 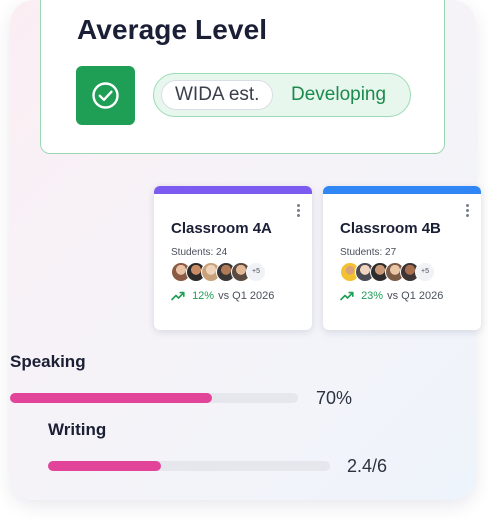 I want to click on classroom-name: Classroom 4B, so click(x=390, y=228).